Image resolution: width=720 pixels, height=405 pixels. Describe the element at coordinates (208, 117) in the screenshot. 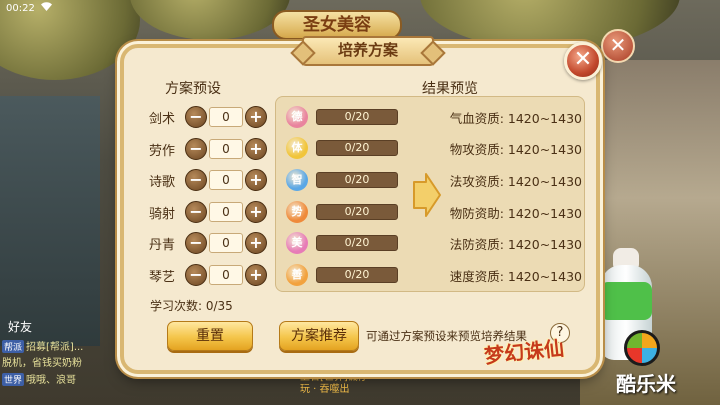

I see `skill-row-sword: 剑术 − 0 +` at that location.